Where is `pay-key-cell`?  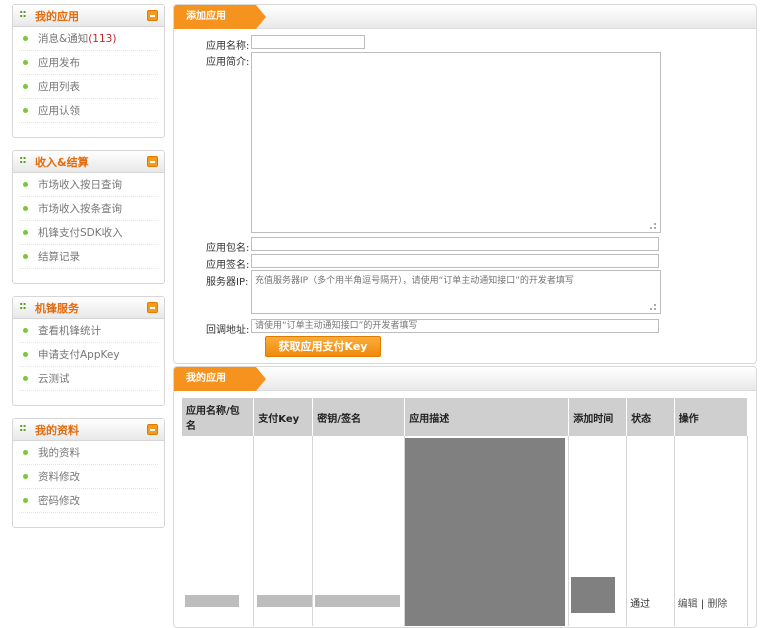
pay-key-cell is located at coordinates (283, 531).